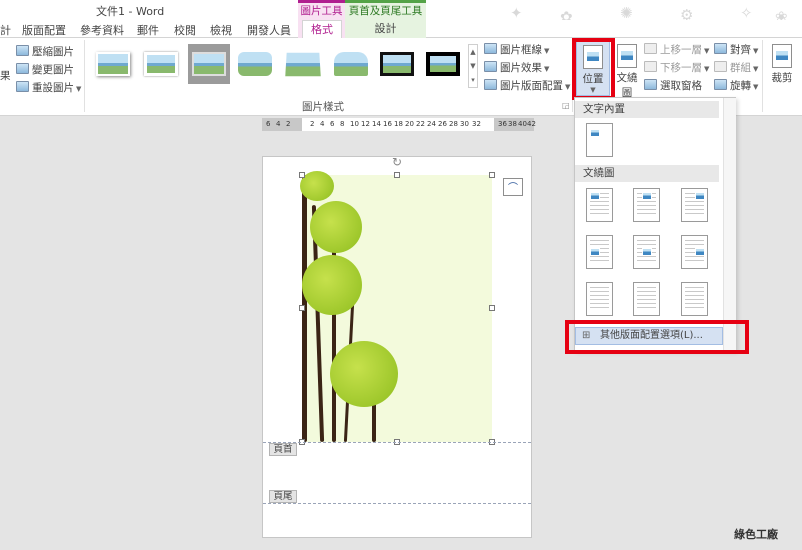 This screenshot has height=550, width=802. Describe the element at coordinates (646, 252) in the screenshot. I see `position-middle-center` at that location.